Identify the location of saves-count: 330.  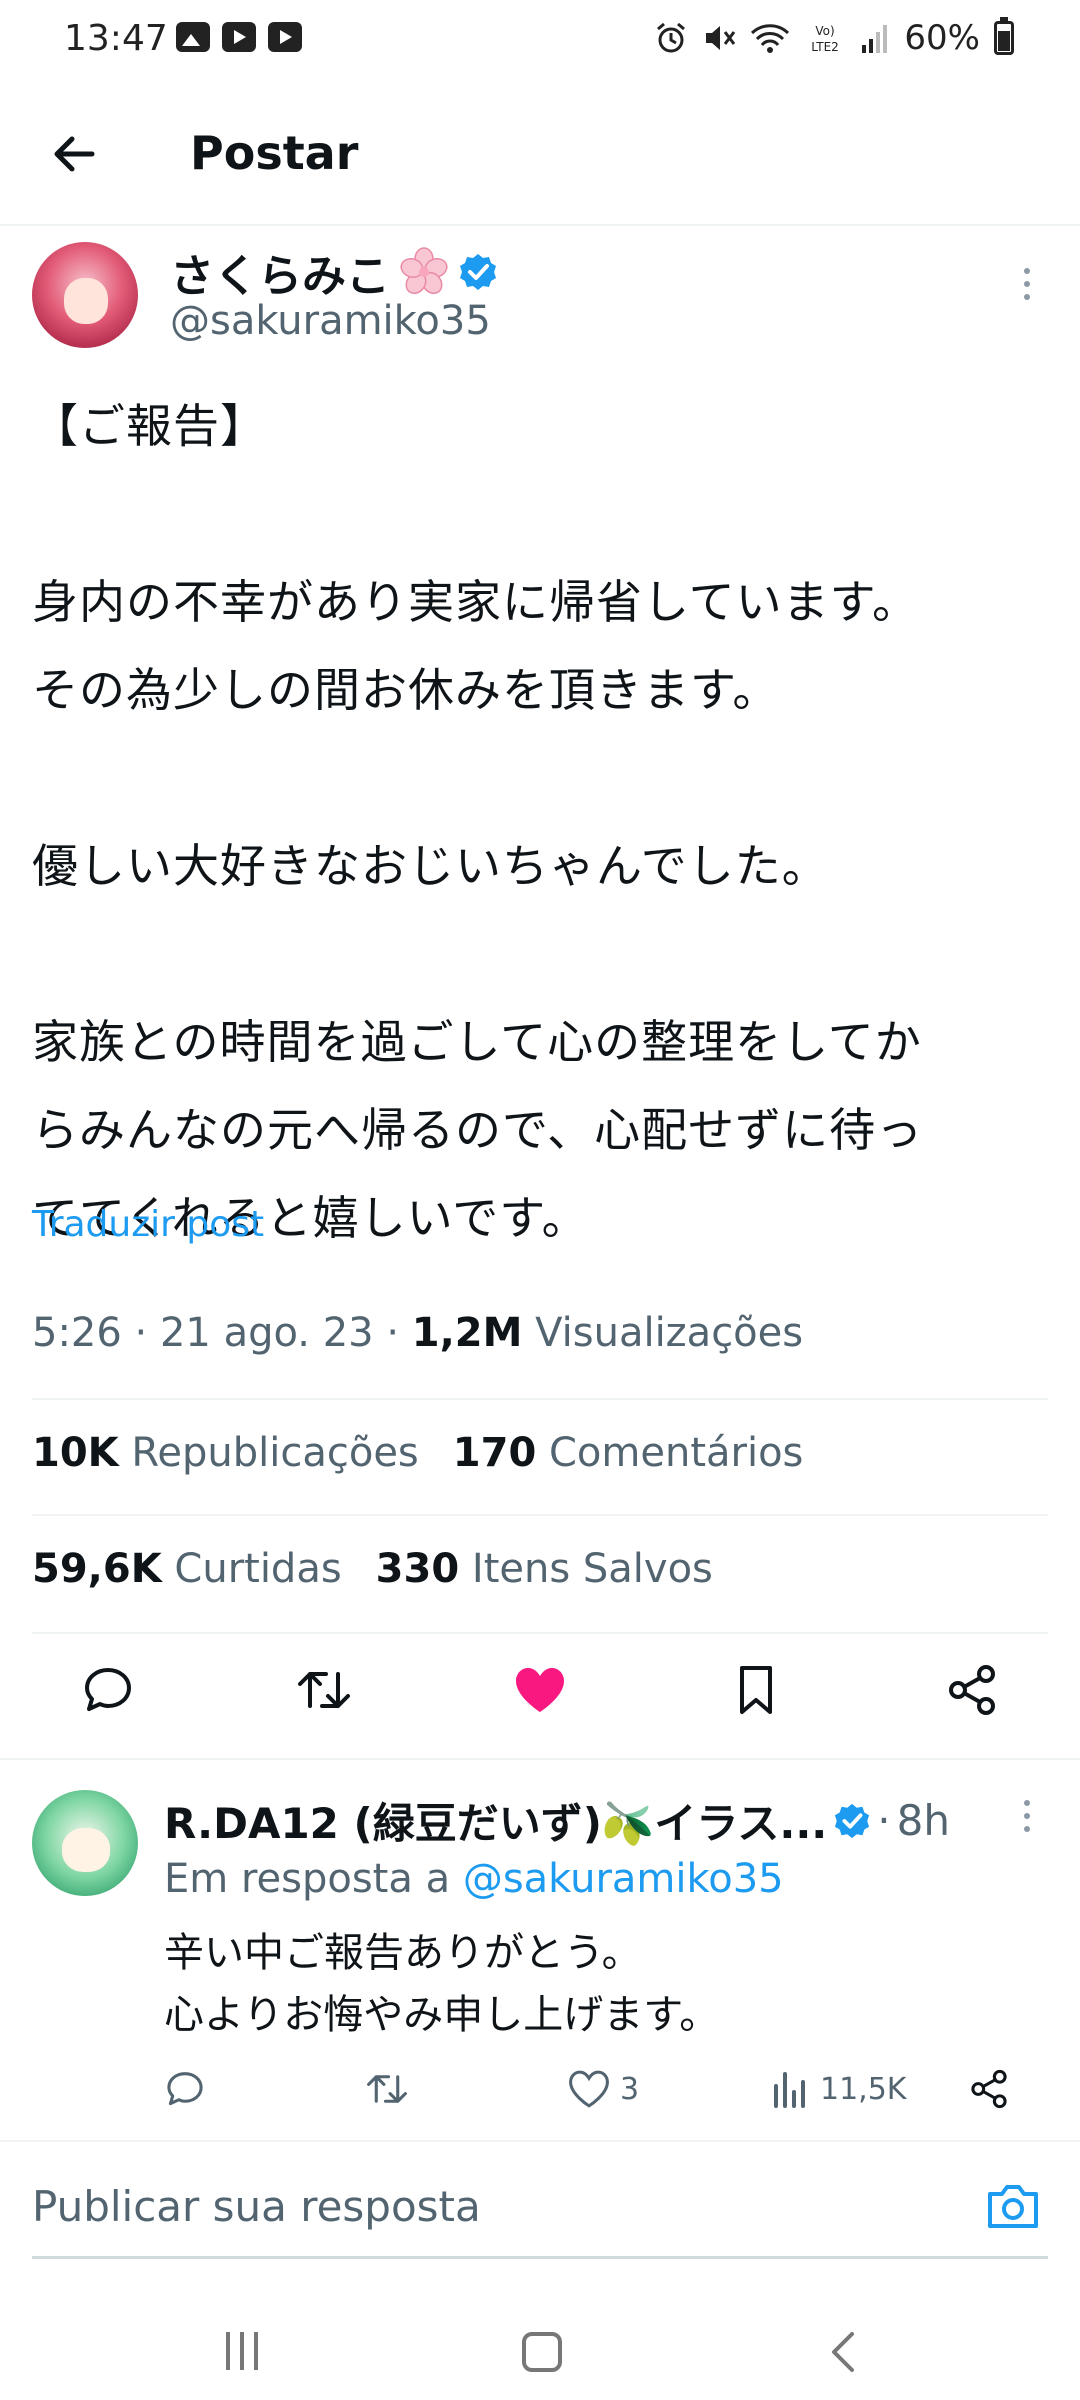
(417, 1569).